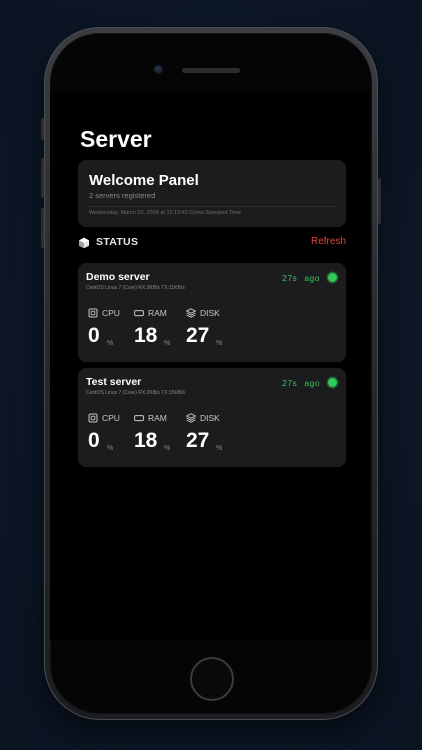 The image size is (422, 750). I want to click on status-header: STATUS Refresh, so click(212, 243).